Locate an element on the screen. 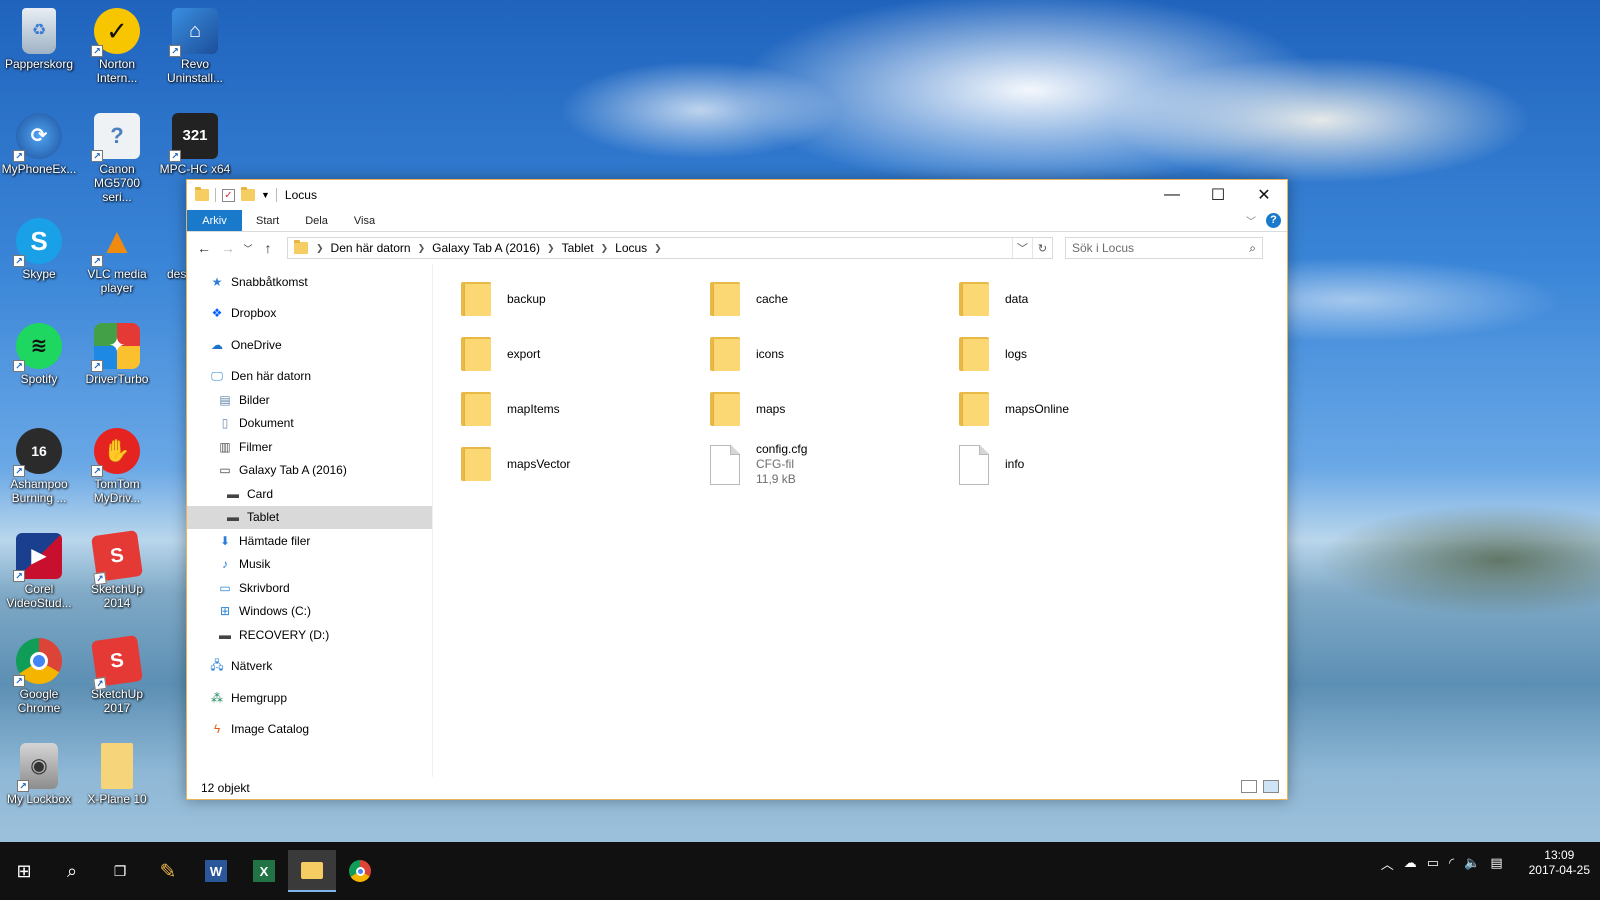 The image size is (1600, 900). desktop-icon-skype: S ↗ Skype is located at coordinates (39, 249).